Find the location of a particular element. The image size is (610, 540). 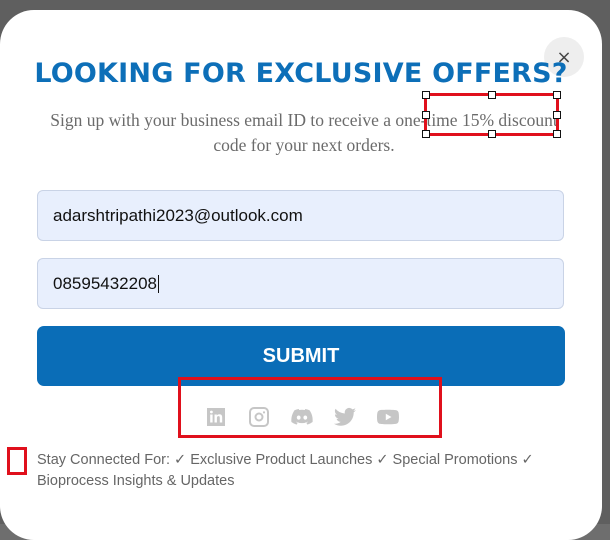

modal-title: LOOKING FOR EXCLUSIVE OFFERS? is located at coordinates (301, 73).